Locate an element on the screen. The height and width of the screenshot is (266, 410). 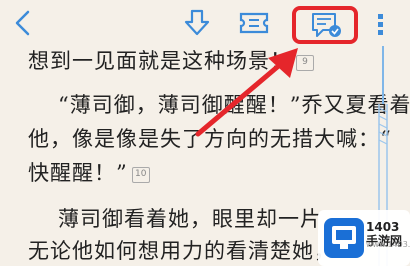
download-icon is located at coordinates (197, 22).